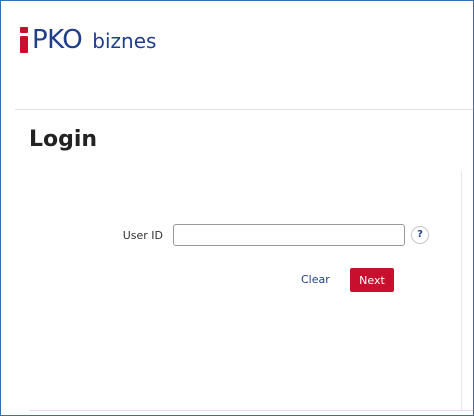 This screenshot has height=416, width=474. Describe the element at coordinates (315, 279) in the screenshot. I see `clear-link: Clear` at that location.